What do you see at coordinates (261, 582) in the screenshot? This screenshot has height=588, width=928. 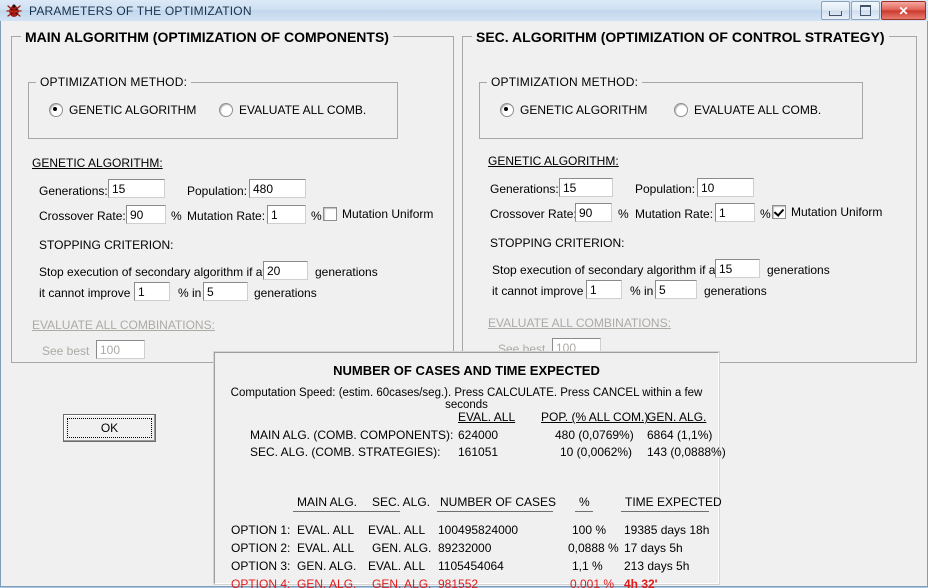 I see `option-4-label: OPTION 4:` at bounding box center [261, 582].